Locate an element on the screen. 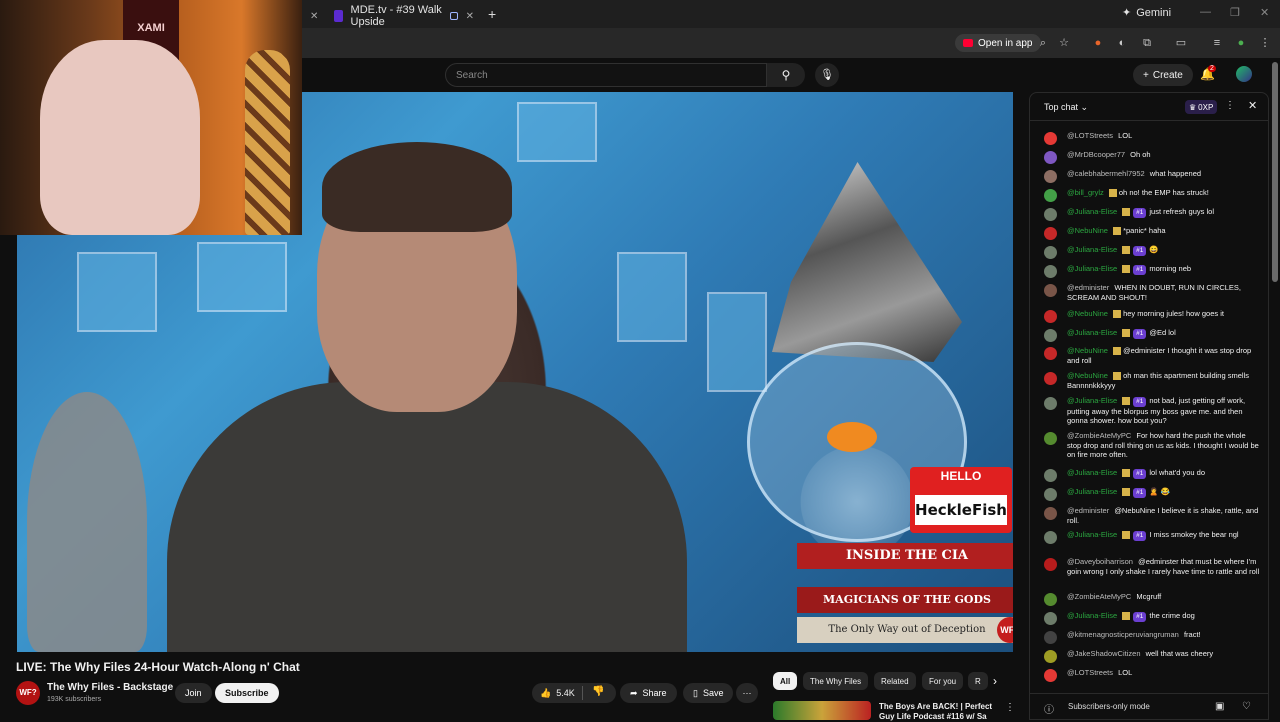  gemini-button: ✦ Gemini is located at coordinates (1146, 13).